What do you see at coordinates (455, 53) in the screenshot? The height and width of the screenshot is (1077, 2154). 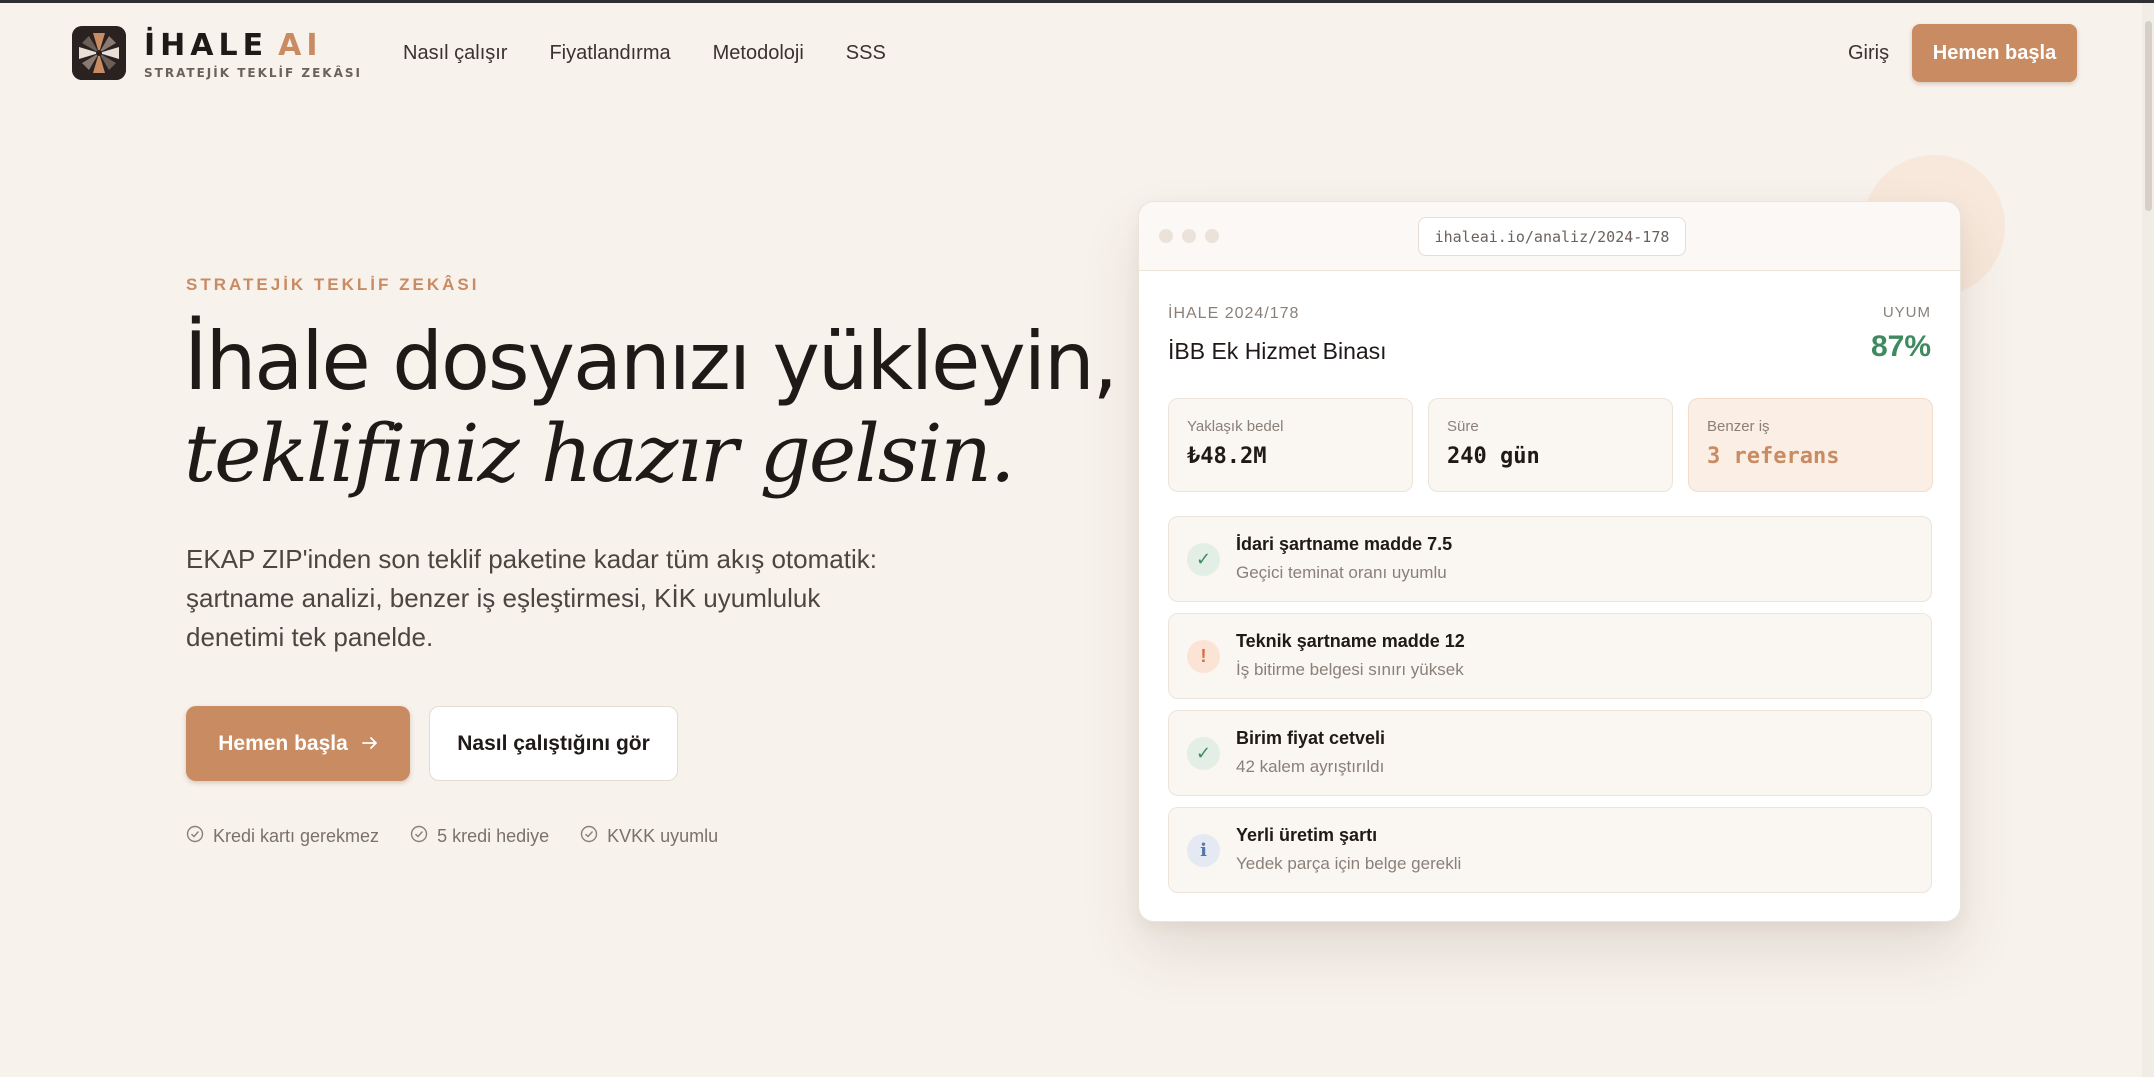 I see `nav-link-how-it-works: Nasıl çalışır` at bounding box center [455, 53].